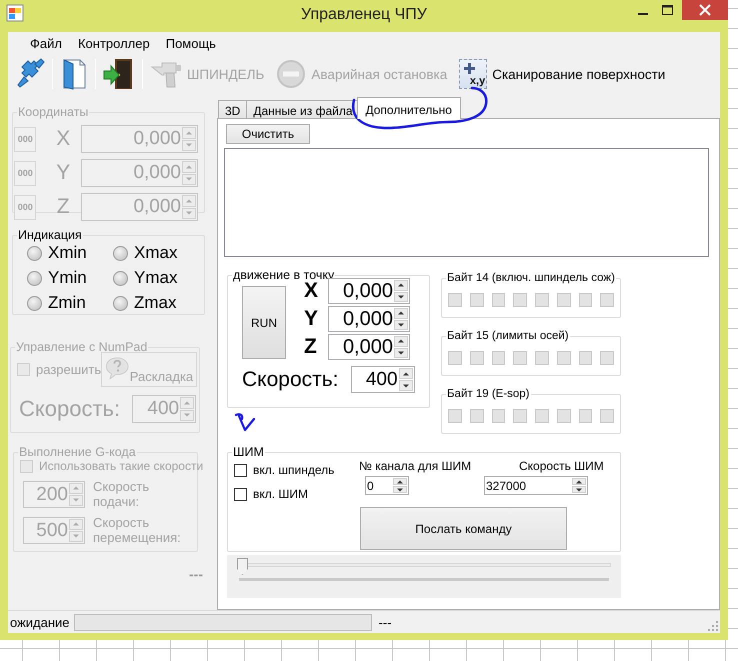 This screenshot has height=661, width=738. Describe the element at coordinates (156, 253) in the screenshot. I see `indicator-label: Xmax` at that location.